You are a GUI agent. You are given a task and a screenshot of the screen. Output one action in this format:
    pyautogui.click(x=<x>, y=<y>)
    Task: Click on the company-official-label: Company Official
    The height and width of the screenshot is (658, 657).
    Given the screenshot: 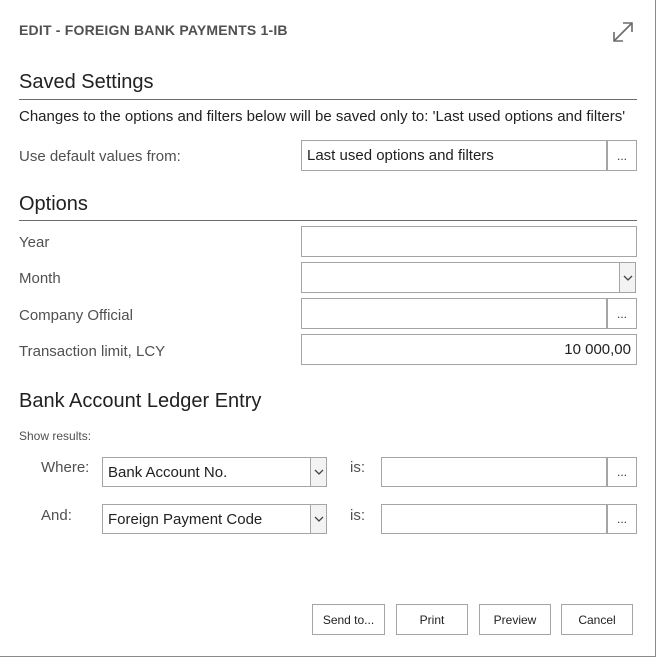 What is the action you would take?
    pyautogui.click(x=76, y=315)
    